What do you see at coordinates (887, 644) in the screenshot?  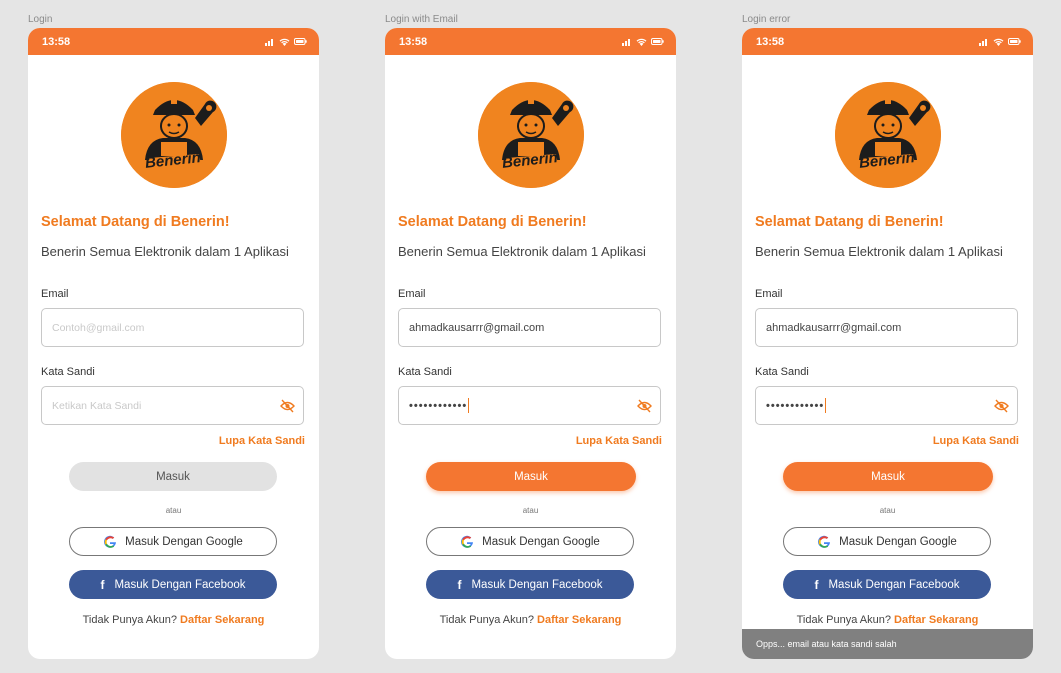 I see `error-toast: Opps... email atau kata sandi salah` at bounding box center [887, 644].